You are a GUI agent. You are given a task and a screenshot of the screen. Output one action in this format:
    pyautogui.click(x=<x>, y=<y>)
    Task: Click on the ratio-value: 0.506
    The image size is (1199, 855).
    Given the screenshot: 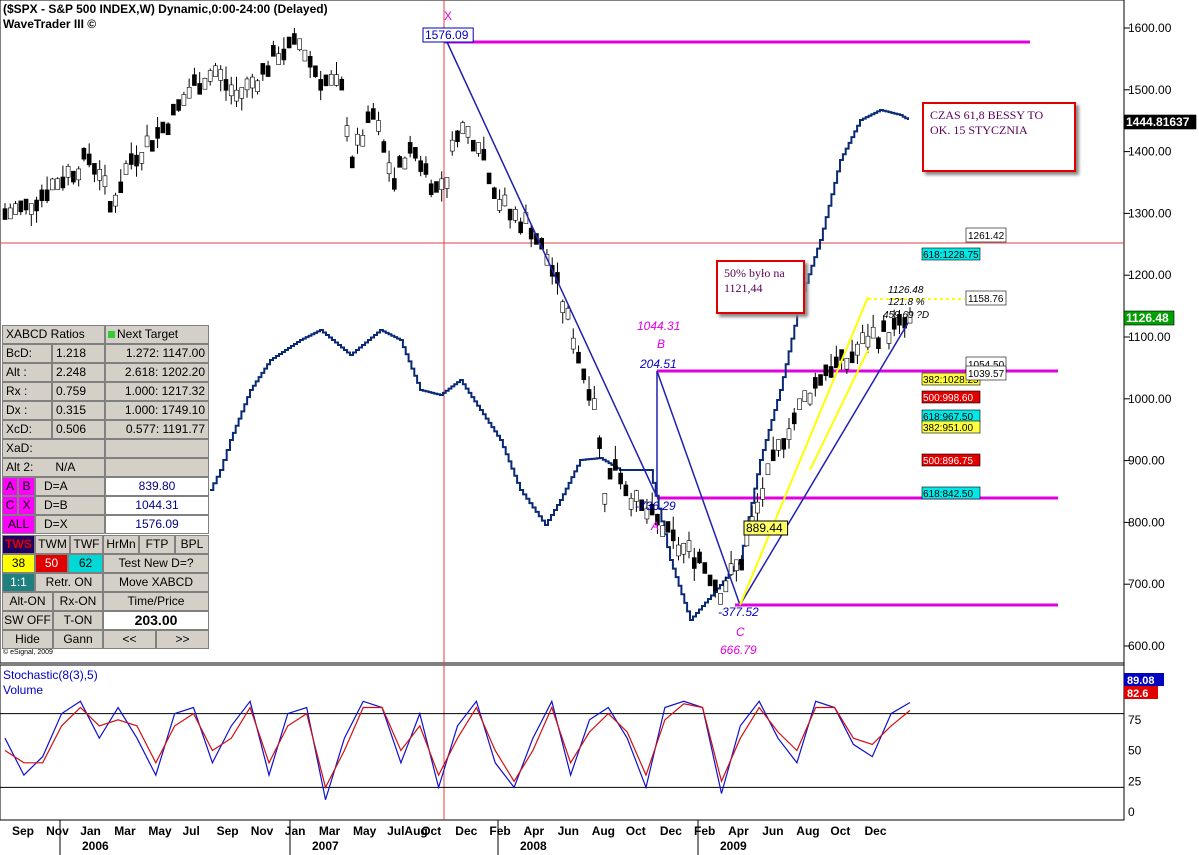 What is the action you would take?
    pyautogui.click(x=78, y=429)
    